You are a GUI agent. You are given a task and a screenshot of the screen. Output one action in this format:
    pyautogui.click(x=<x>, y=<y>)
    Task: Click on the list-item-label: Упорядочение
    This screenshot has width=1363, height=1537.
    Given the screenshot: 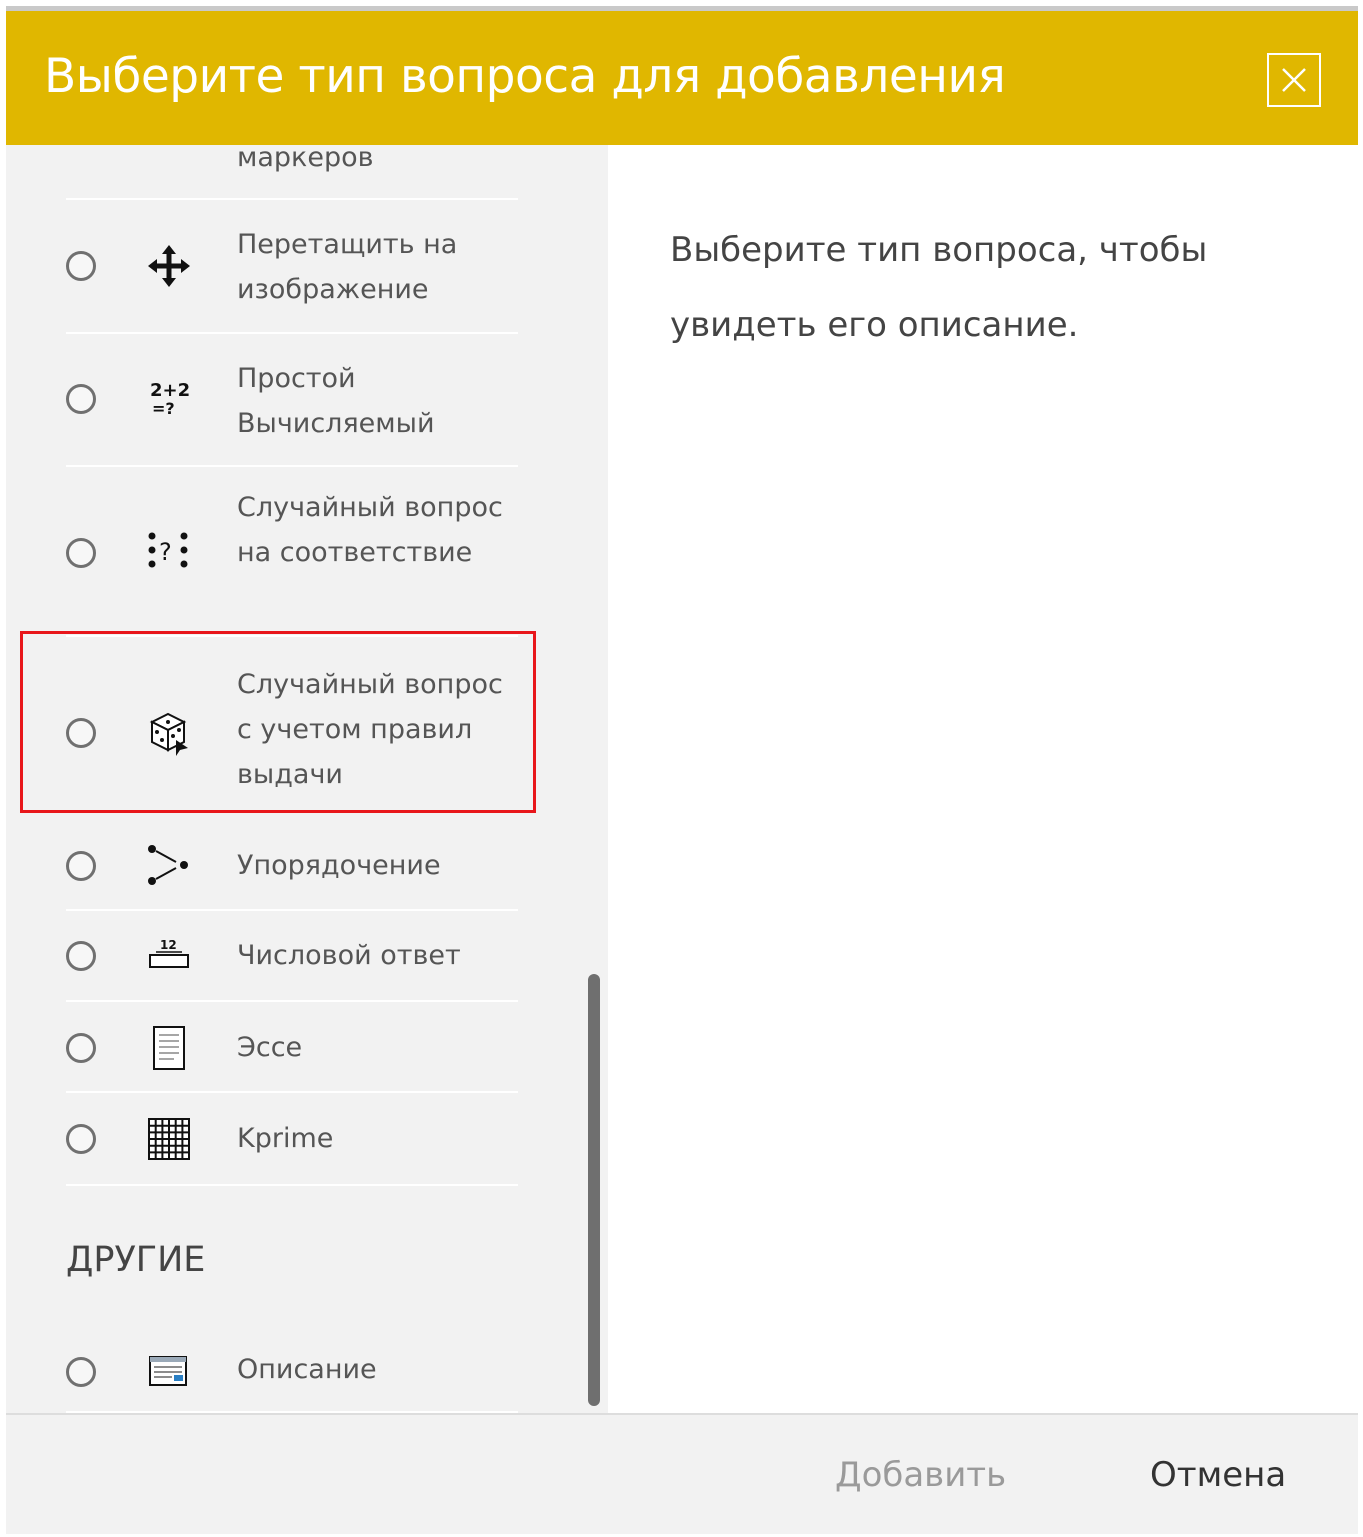 What is the action you would take?
    pyautogui.click(x=339, y=865)
    